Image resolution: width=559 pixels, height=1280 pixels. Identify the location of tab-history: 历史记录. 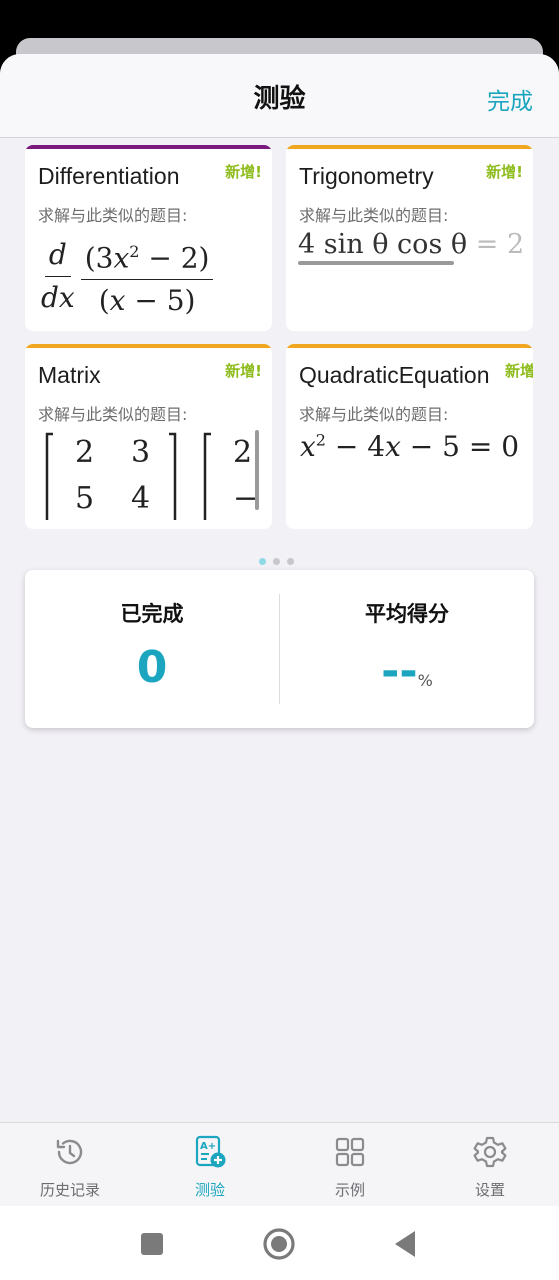
(70, 1166).